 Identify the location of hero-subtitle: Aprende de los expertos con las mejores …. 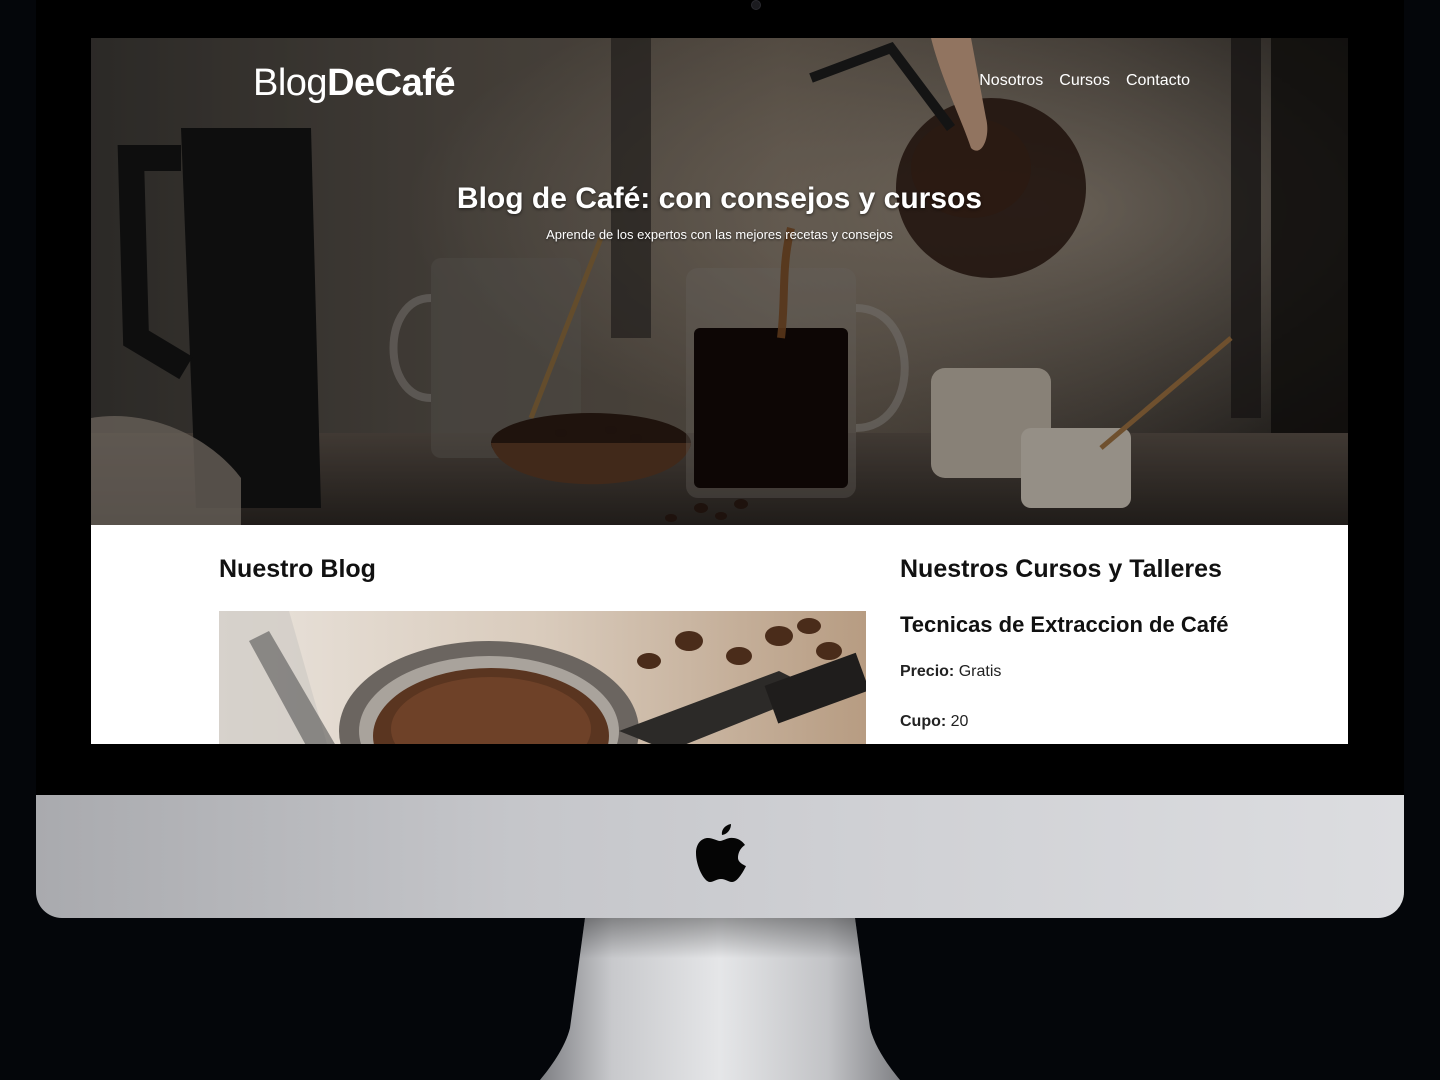
(719, 234).